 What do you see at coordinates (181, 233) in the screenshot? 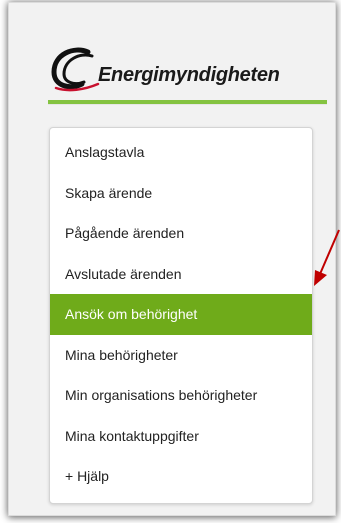
I see `menu-item-pagaende-arenden: Pågående ärenden` at bounding box center [181, 233].